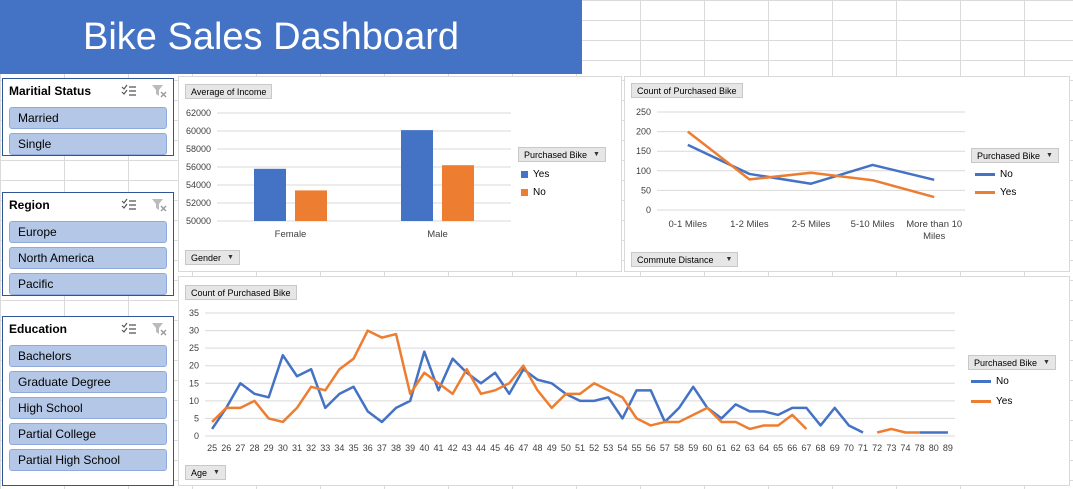  What do you see at coordinates (88, 329) in the screenshot?
I see `slicer-header: Education` at bounding box center [88, 329].